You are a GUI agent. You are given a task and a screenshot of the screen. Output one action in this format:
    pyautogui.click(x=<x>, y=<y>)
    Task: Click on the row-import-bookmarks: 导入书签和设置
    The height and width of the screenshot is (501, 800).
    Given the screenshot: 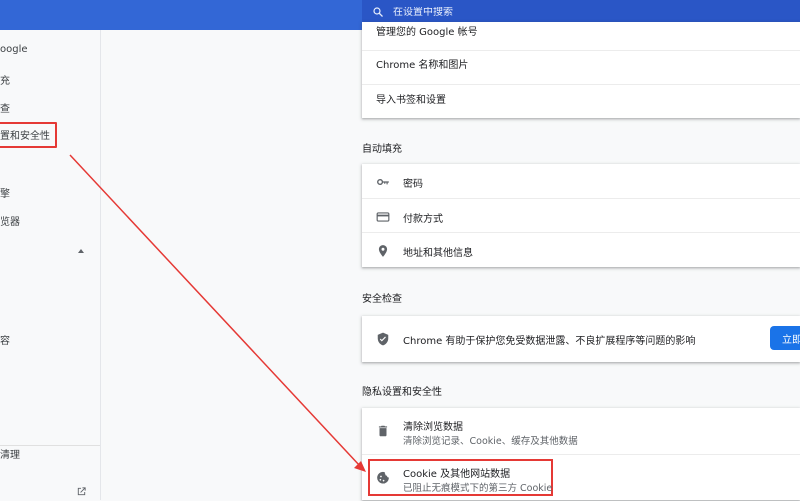 What is the action you would take?
    pyautogui.click(x=581, y=101)
    